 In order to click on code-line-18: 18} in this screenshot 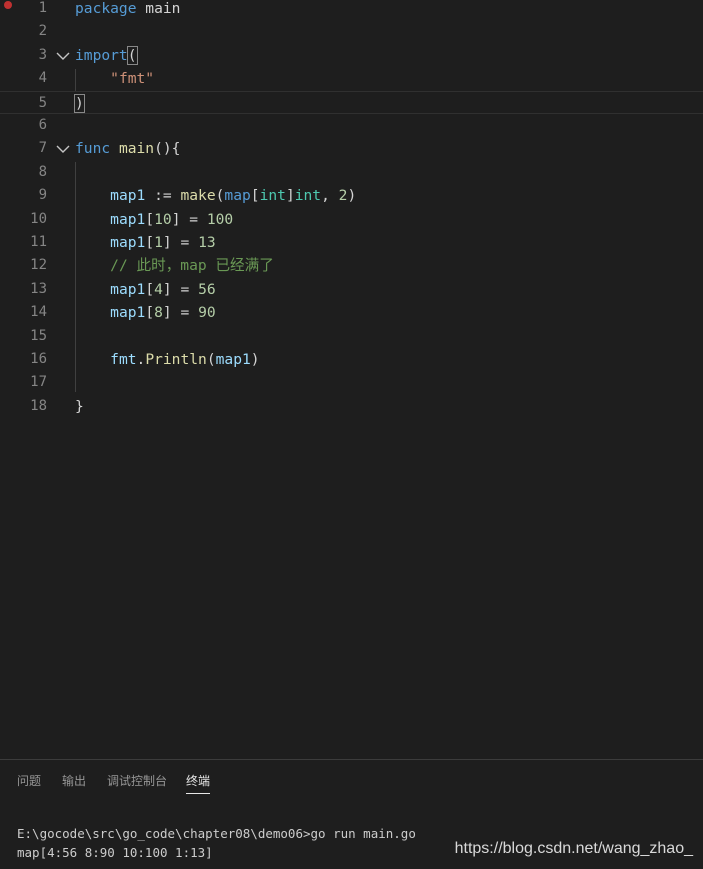, I will do `click(351, 406)`.